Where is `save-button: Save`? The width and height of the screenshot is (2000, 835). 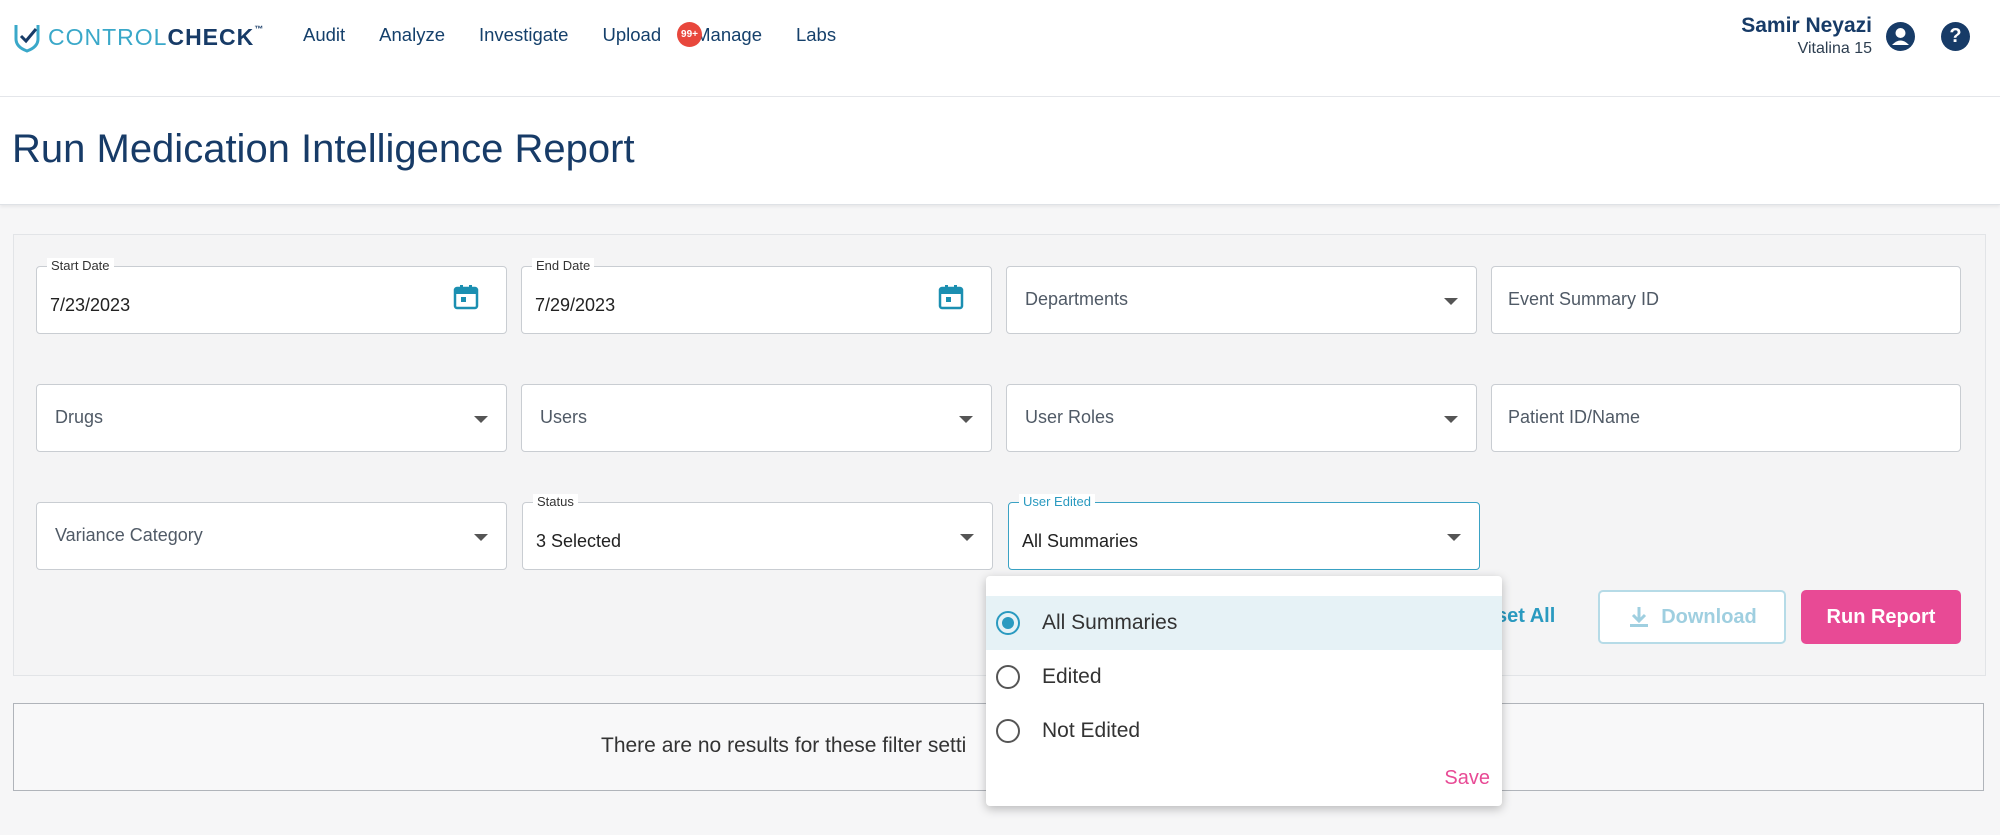 save-button: Save is located at coordinates (1467, 778).